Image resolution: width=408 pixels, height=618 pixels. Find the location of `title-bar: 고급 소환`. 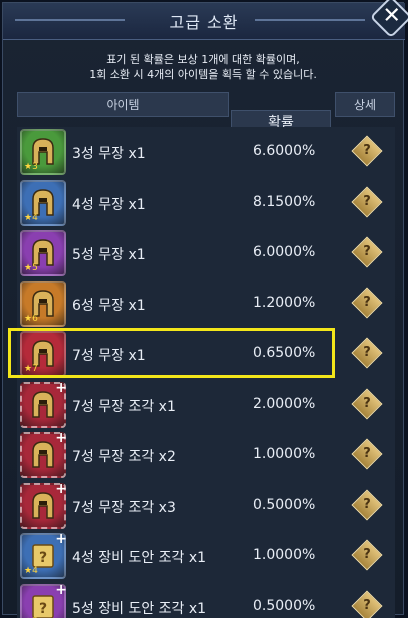

title-bar: 고급 소환 is located at coordinates (204, 21).